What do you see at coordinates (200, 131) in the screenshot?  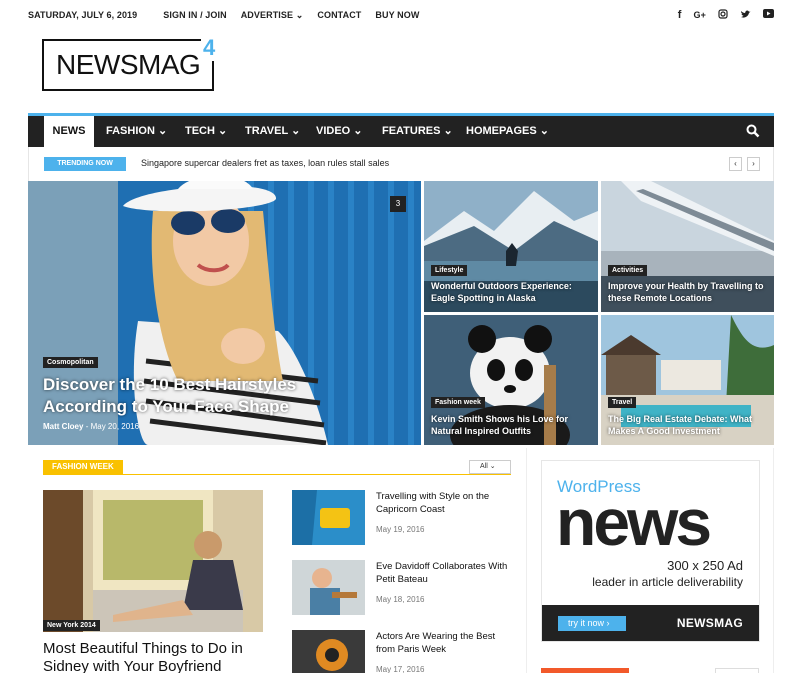 I see `nav-label: TECH` at bounding box center [200, 131].